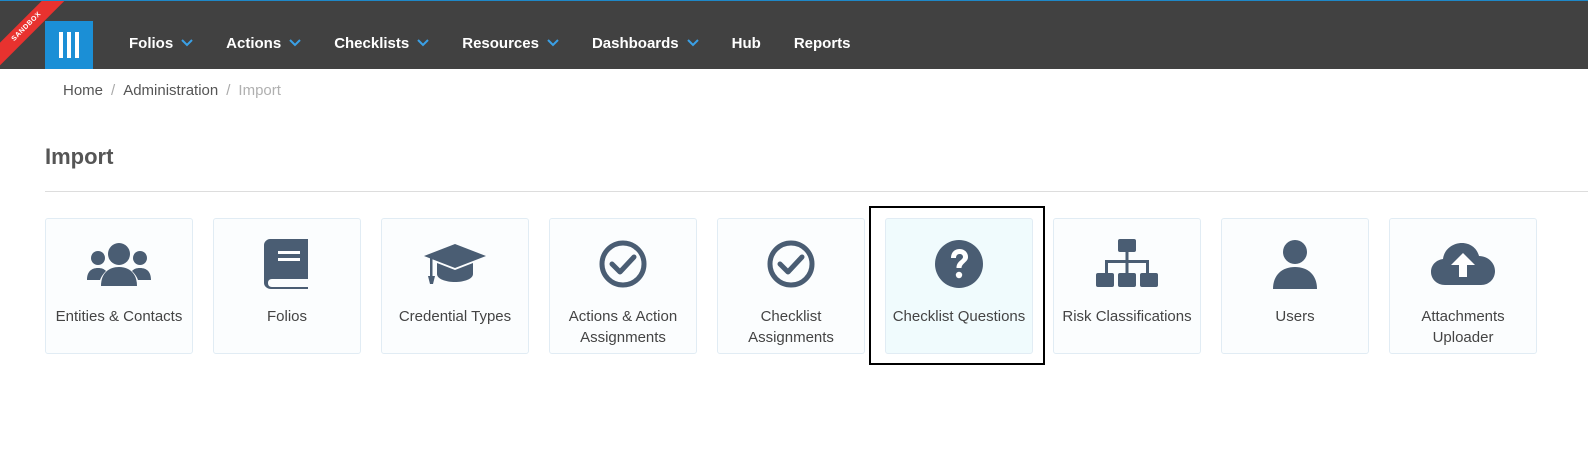 The width and height of the screenshot is (1588, 452). Describe the element at coordinates (69, 45) in the screenshot. I see `app-logo` at that location.